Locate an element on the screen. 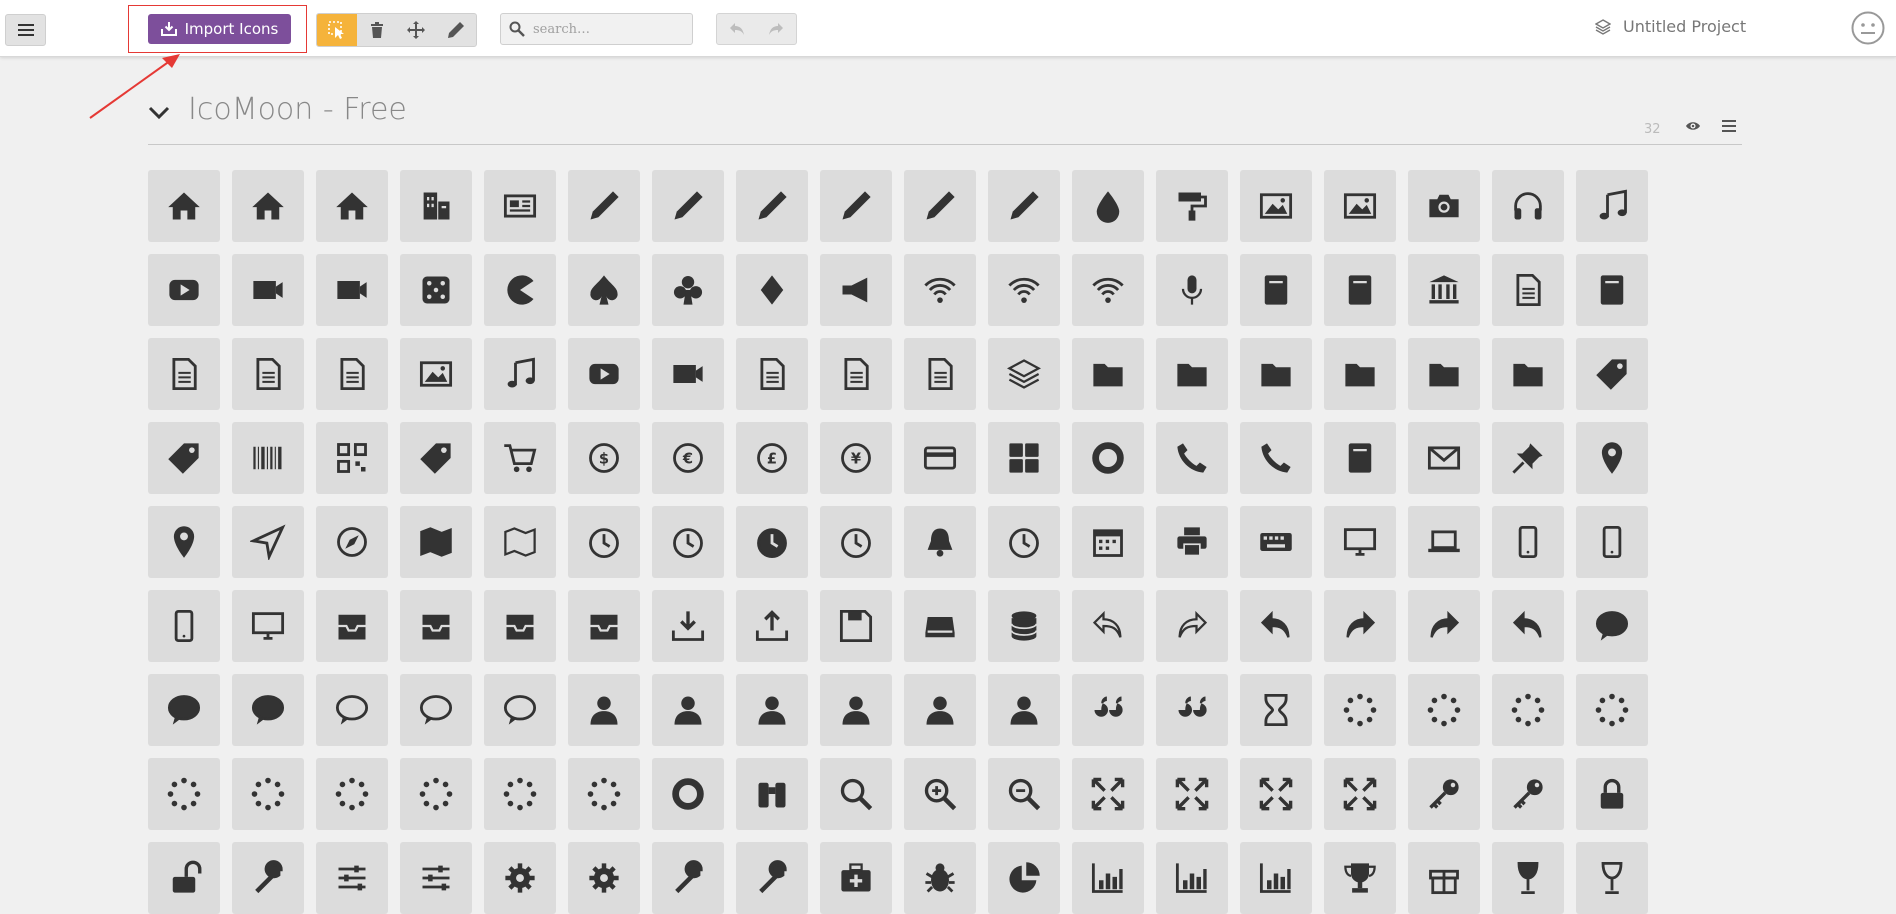 Image resolution: width=1896 pixels, height=914 pixels. icon-tile-podcast is located at coordinates (1024, 290).